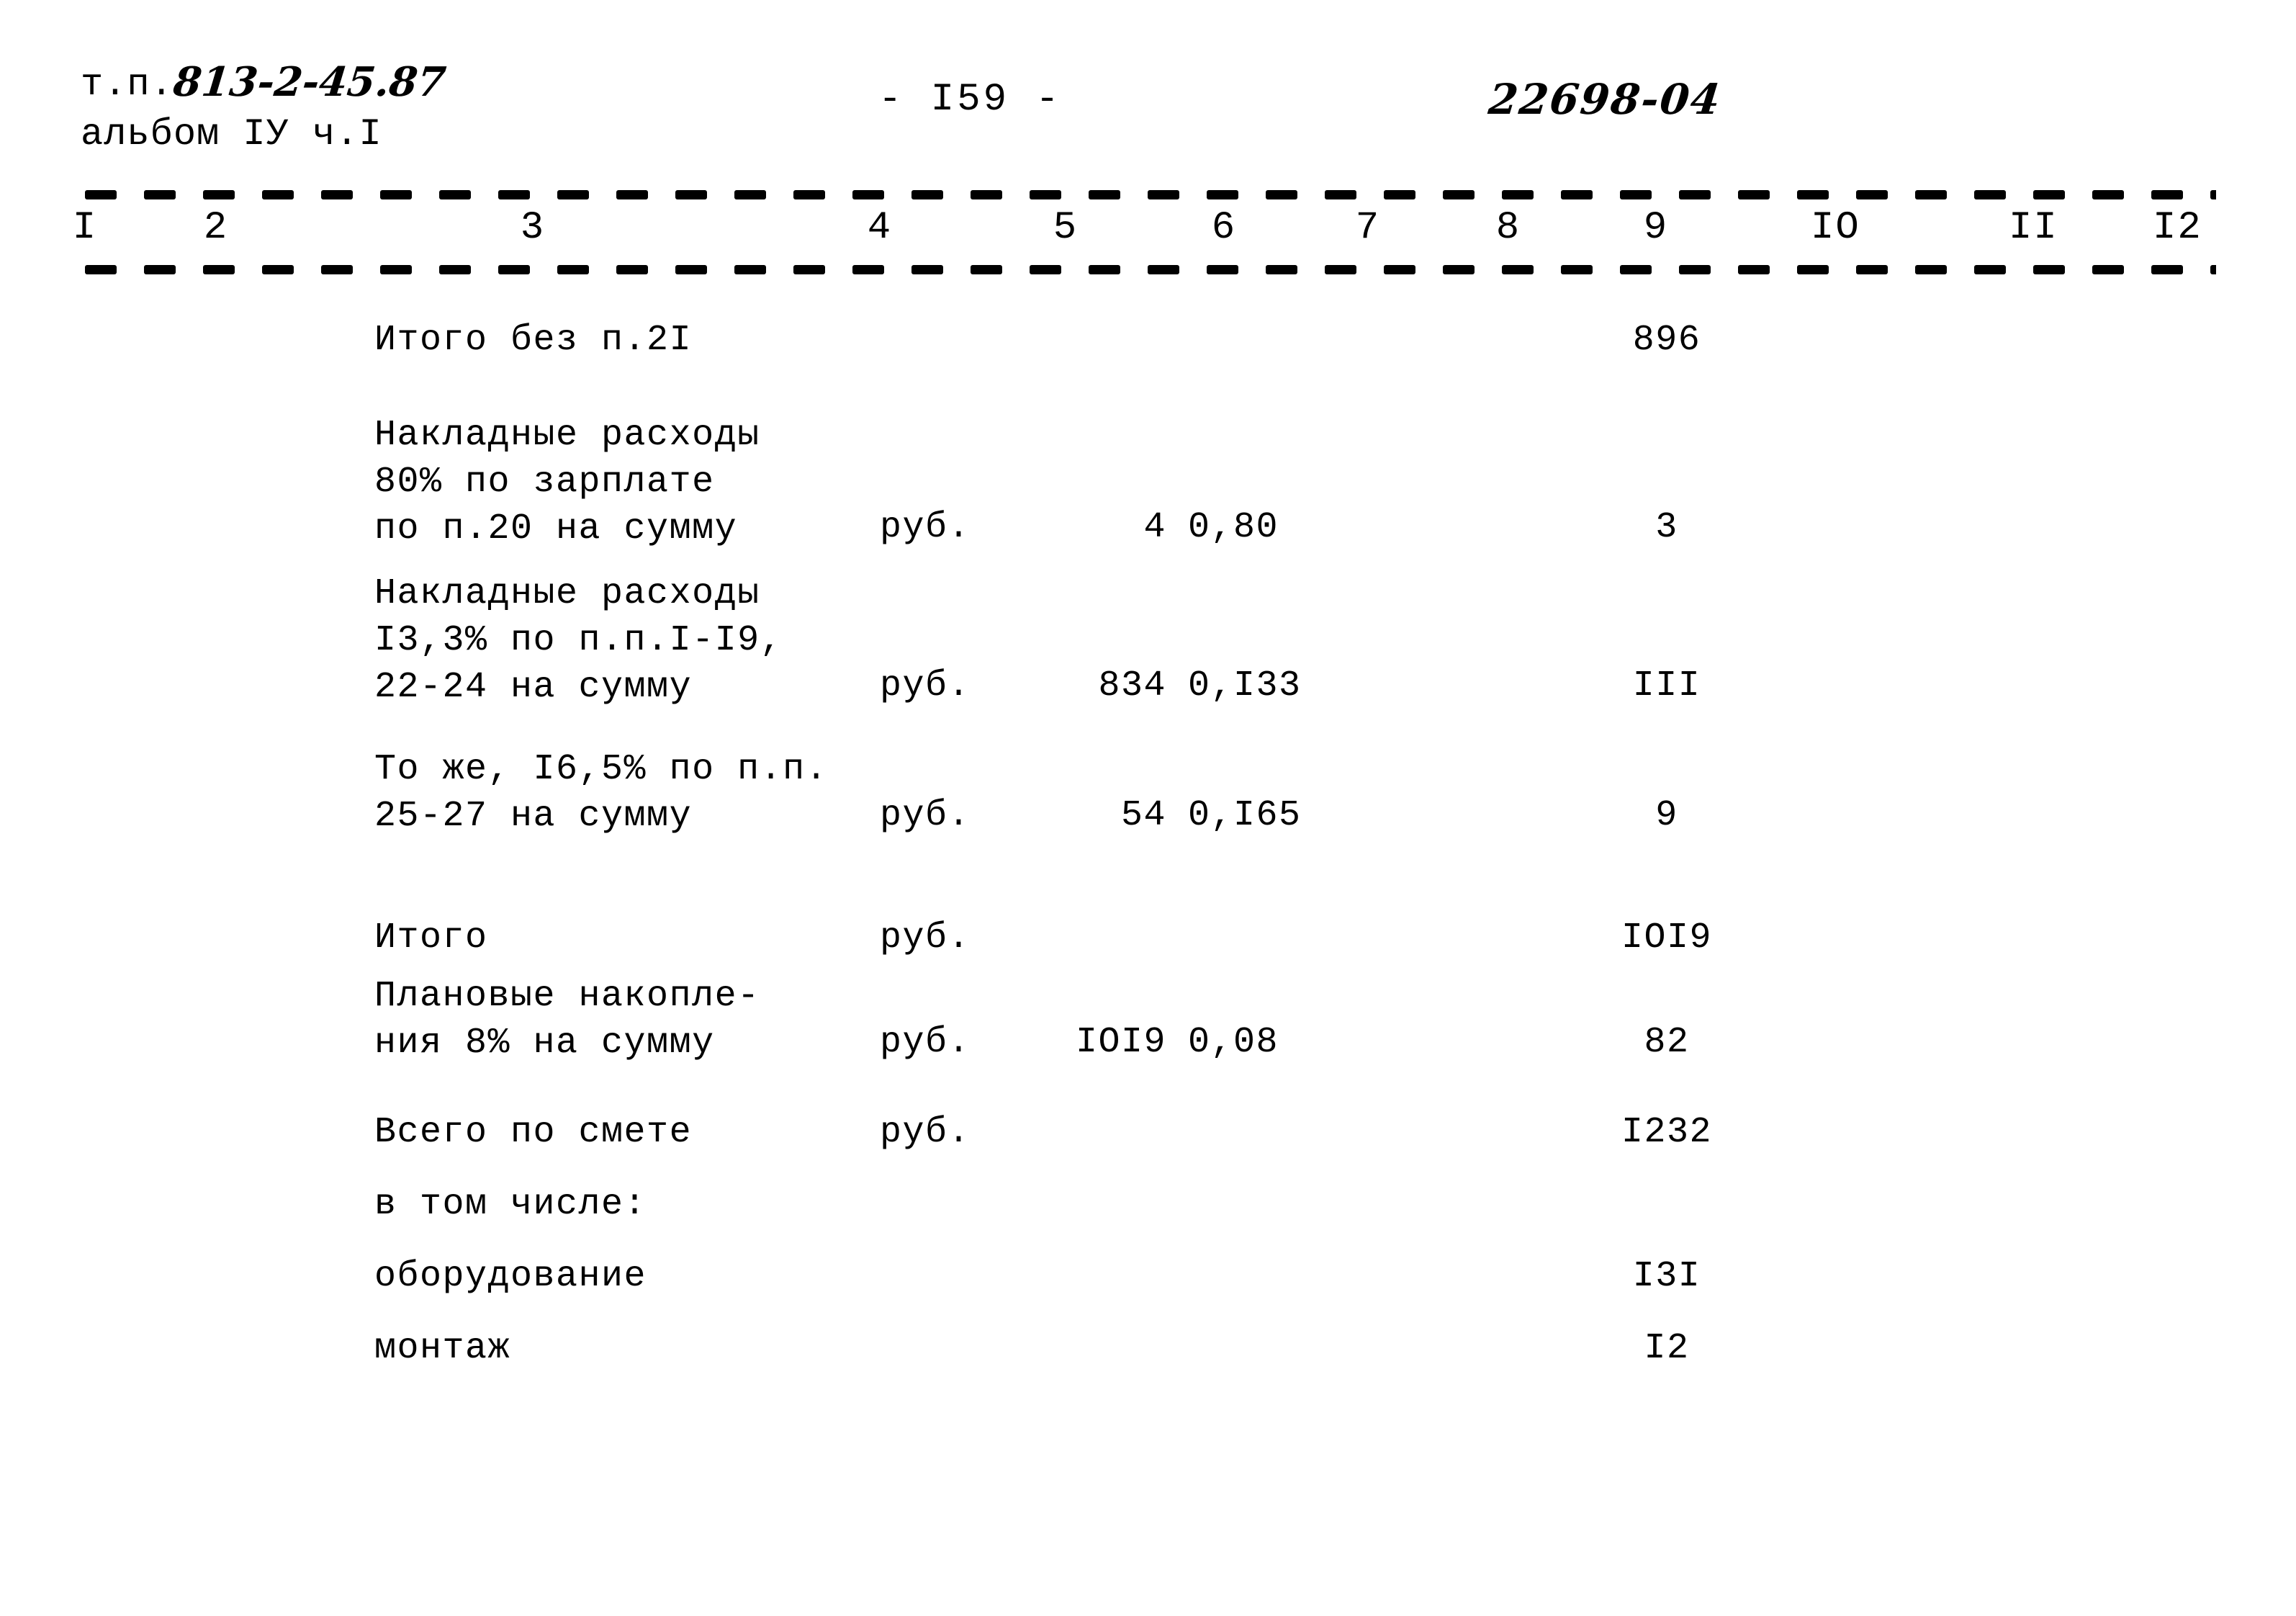  What do you see at coordinates (1667, 1132) in the screenshot?
I see `row-sum: I232` at bounding box center [1667, 1132].